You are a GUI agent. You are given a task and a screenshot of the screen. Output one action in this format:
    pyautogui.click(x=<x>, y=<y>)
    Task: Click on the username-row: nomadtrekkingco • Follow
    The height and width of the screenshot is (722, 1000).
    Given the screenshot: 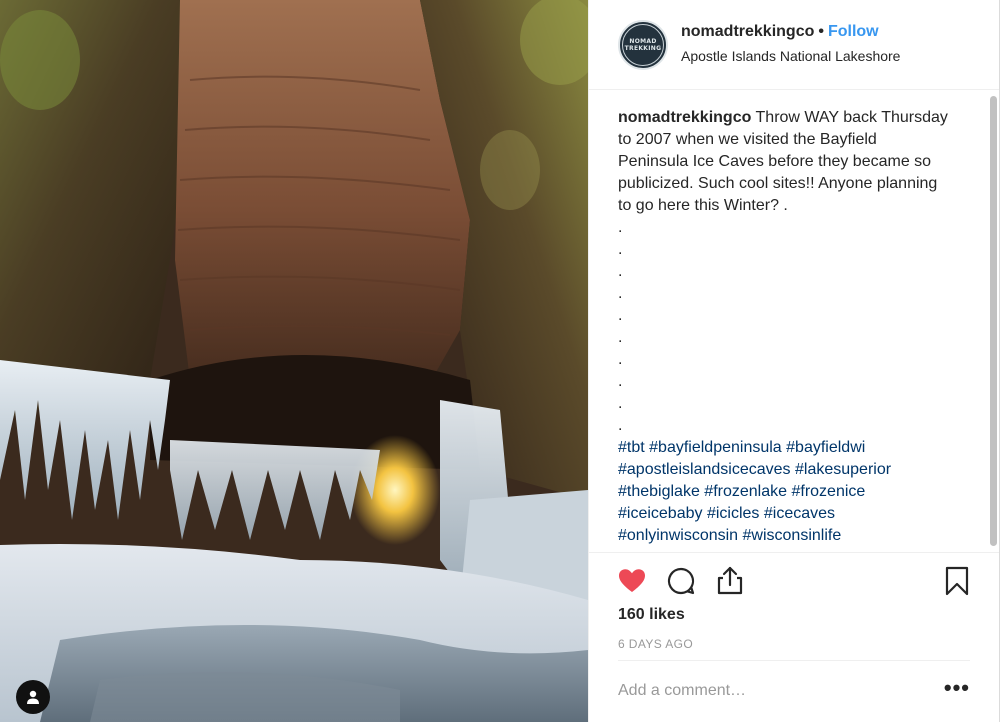 What is the action you would take?
    pyautogui.click(x=780, y=32)
    